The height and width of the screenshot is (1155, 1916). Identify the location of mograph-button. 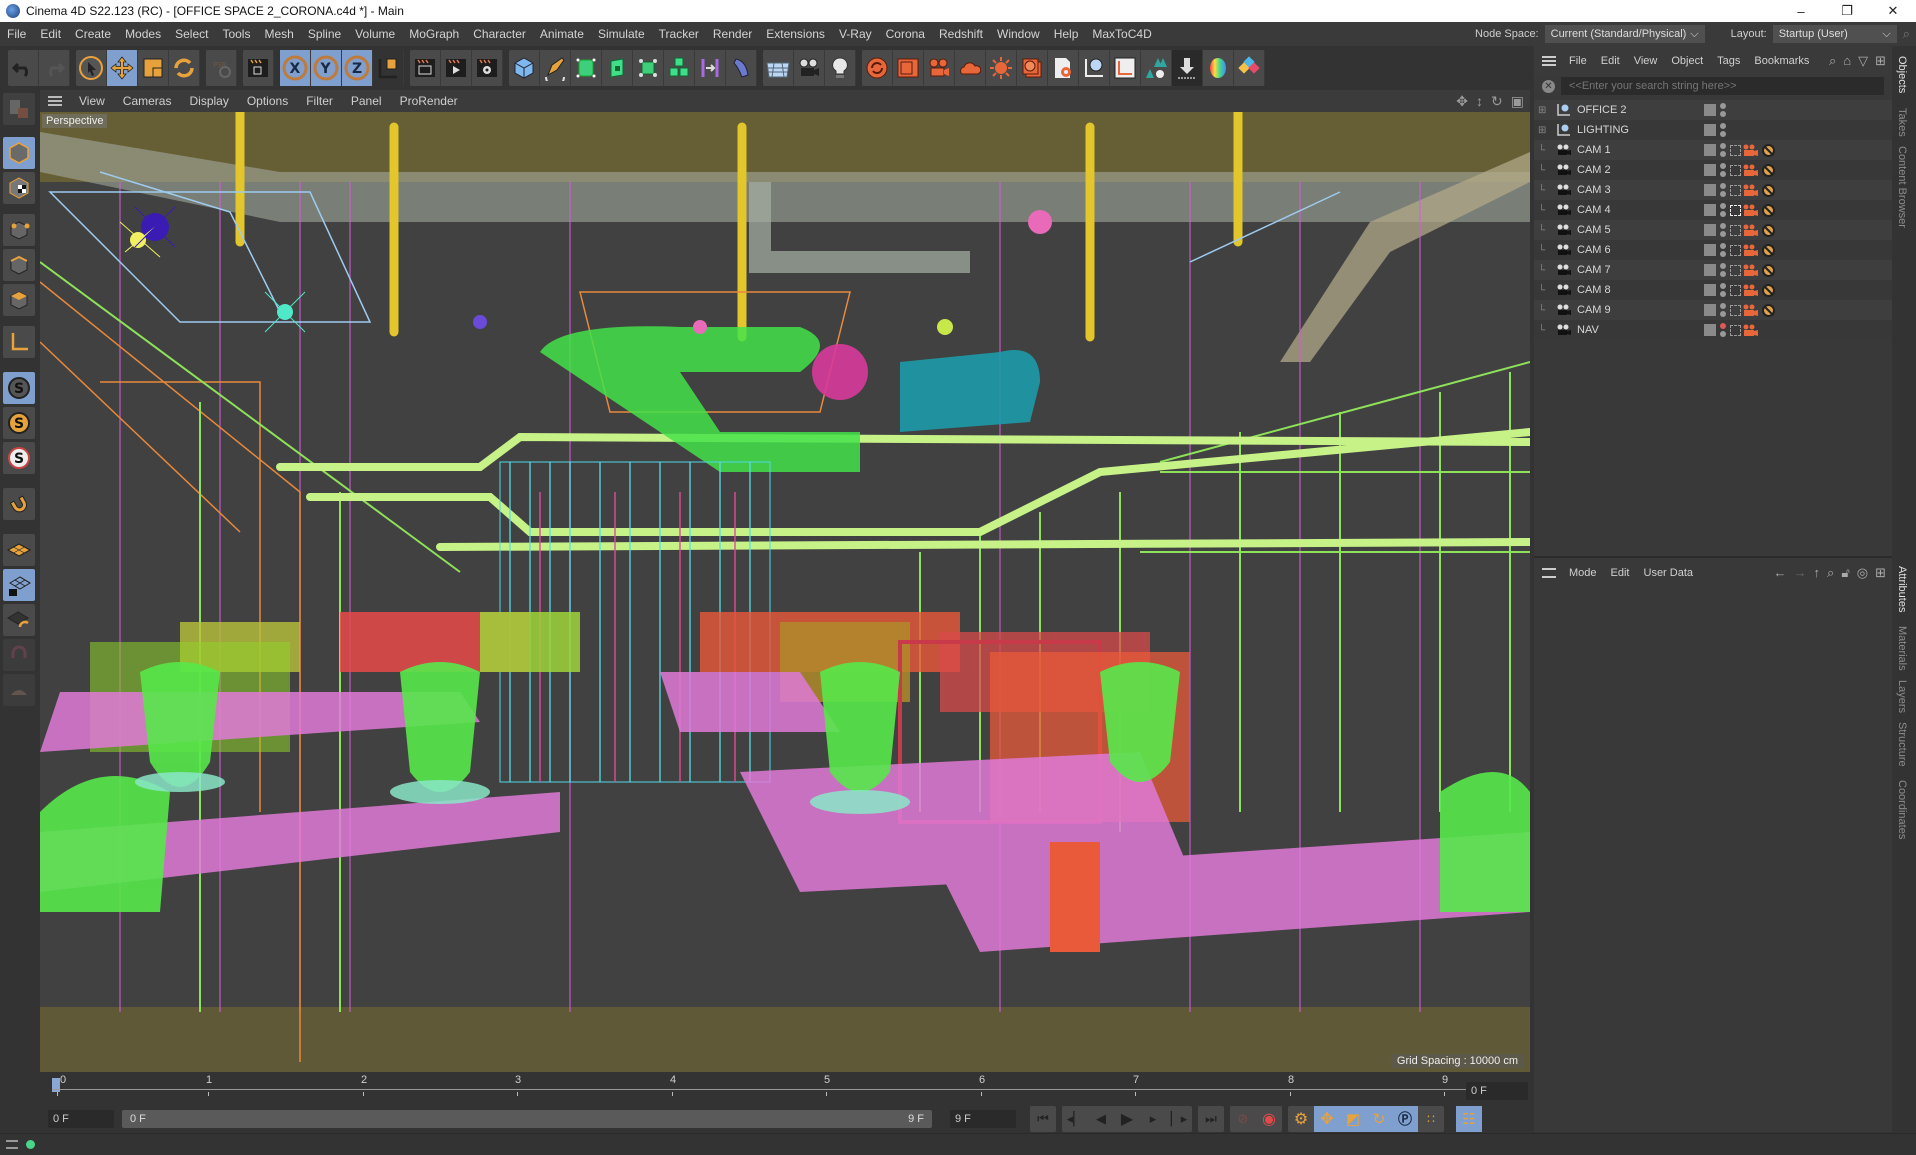
(679, 68).